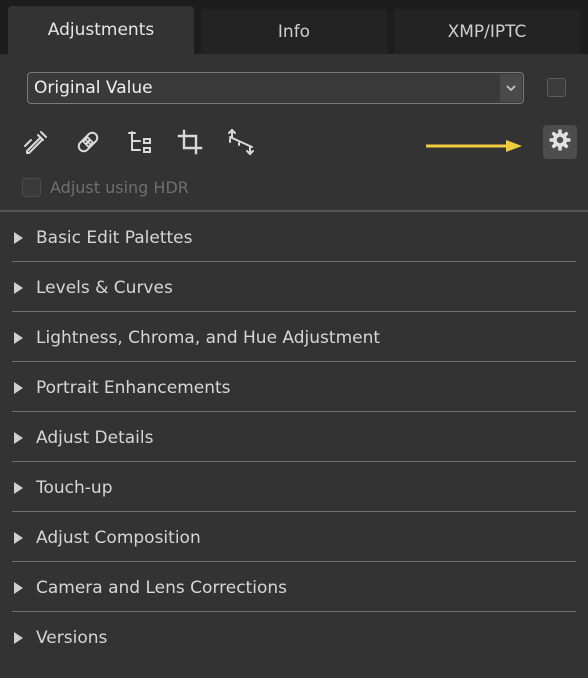 Image resolution: width=588 pixels, height=678 pixels. What do you see at coordinates (161, 588) in the screenshot?
I see `section-label: Camera and Lens Corrections` at bounding box center [161, 588].